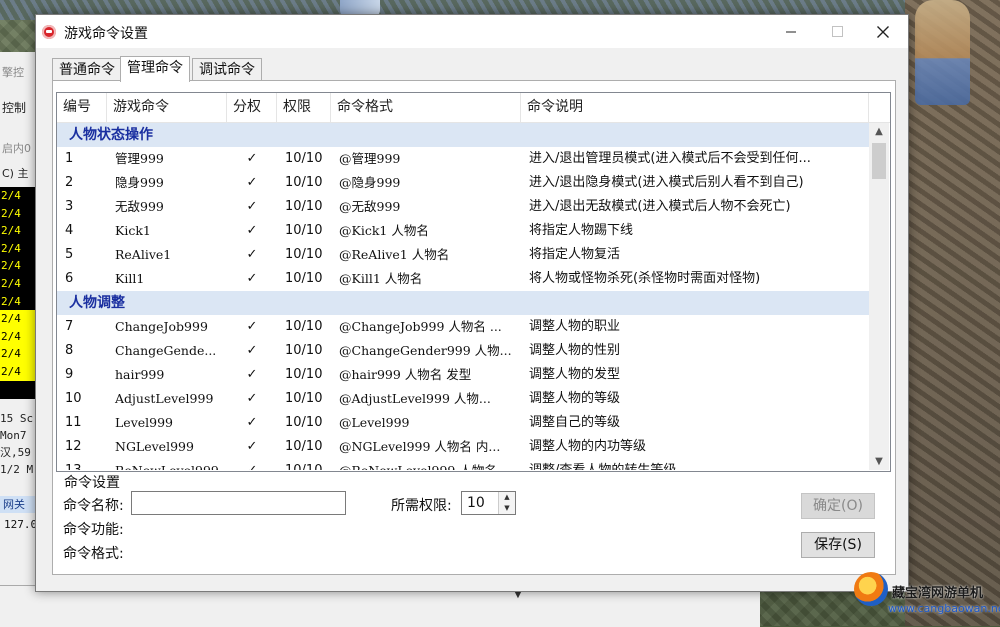 The image size is (1000, 627). What do you see at coordinates (463, 231) in the screenshot?
I see `table-row: 4 Kick1 ✓ 10/10 @Kick1 人物名 将指定人物踢下线` at bounding box center [463, 231].